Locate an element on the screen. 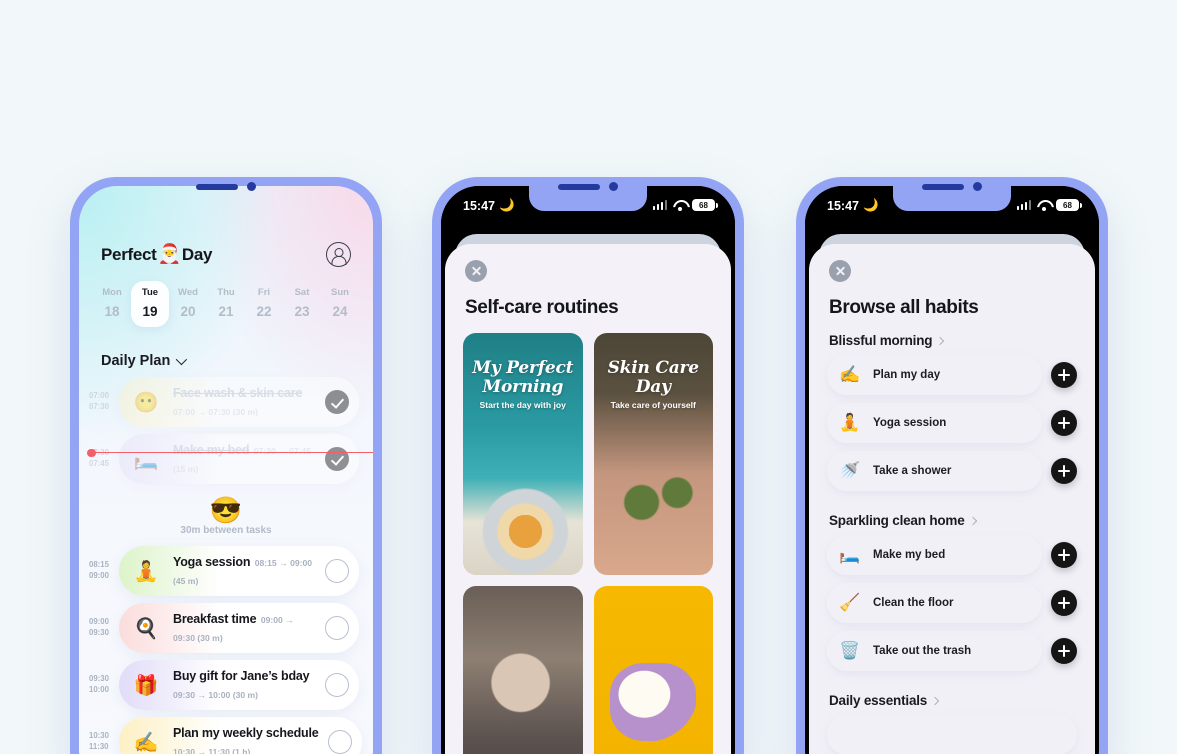  habit-card: 🛏️ Make my bed is located at coordinates (934, 555).